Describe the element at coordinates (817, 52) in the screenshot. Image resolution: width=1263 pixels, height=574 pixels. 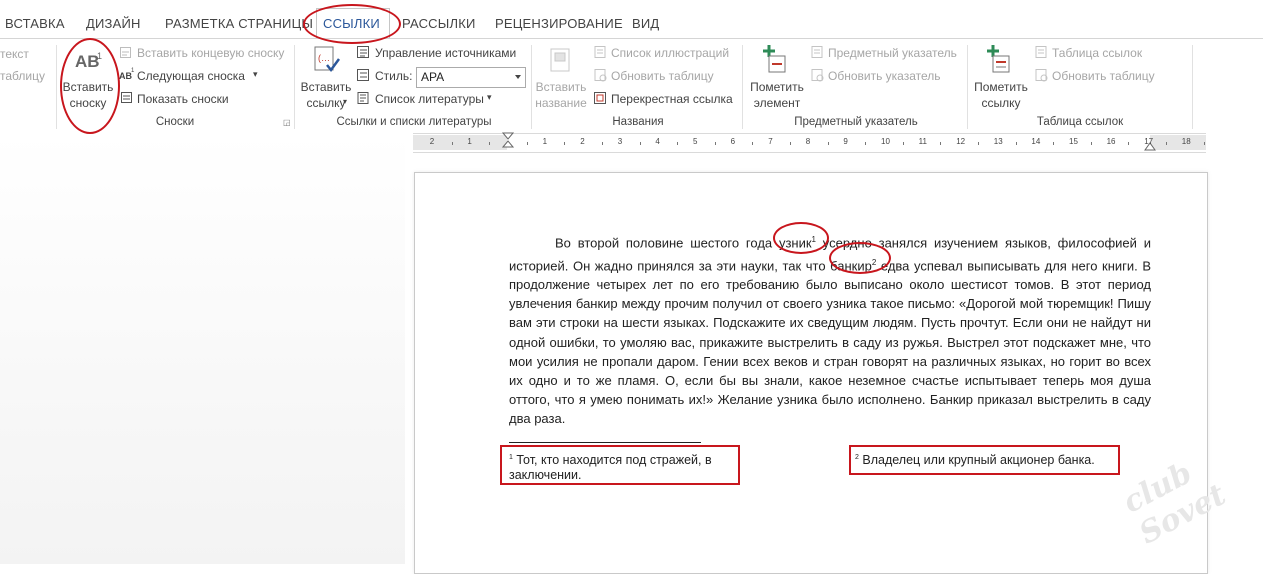
I see `insert-index-icon` at that location.